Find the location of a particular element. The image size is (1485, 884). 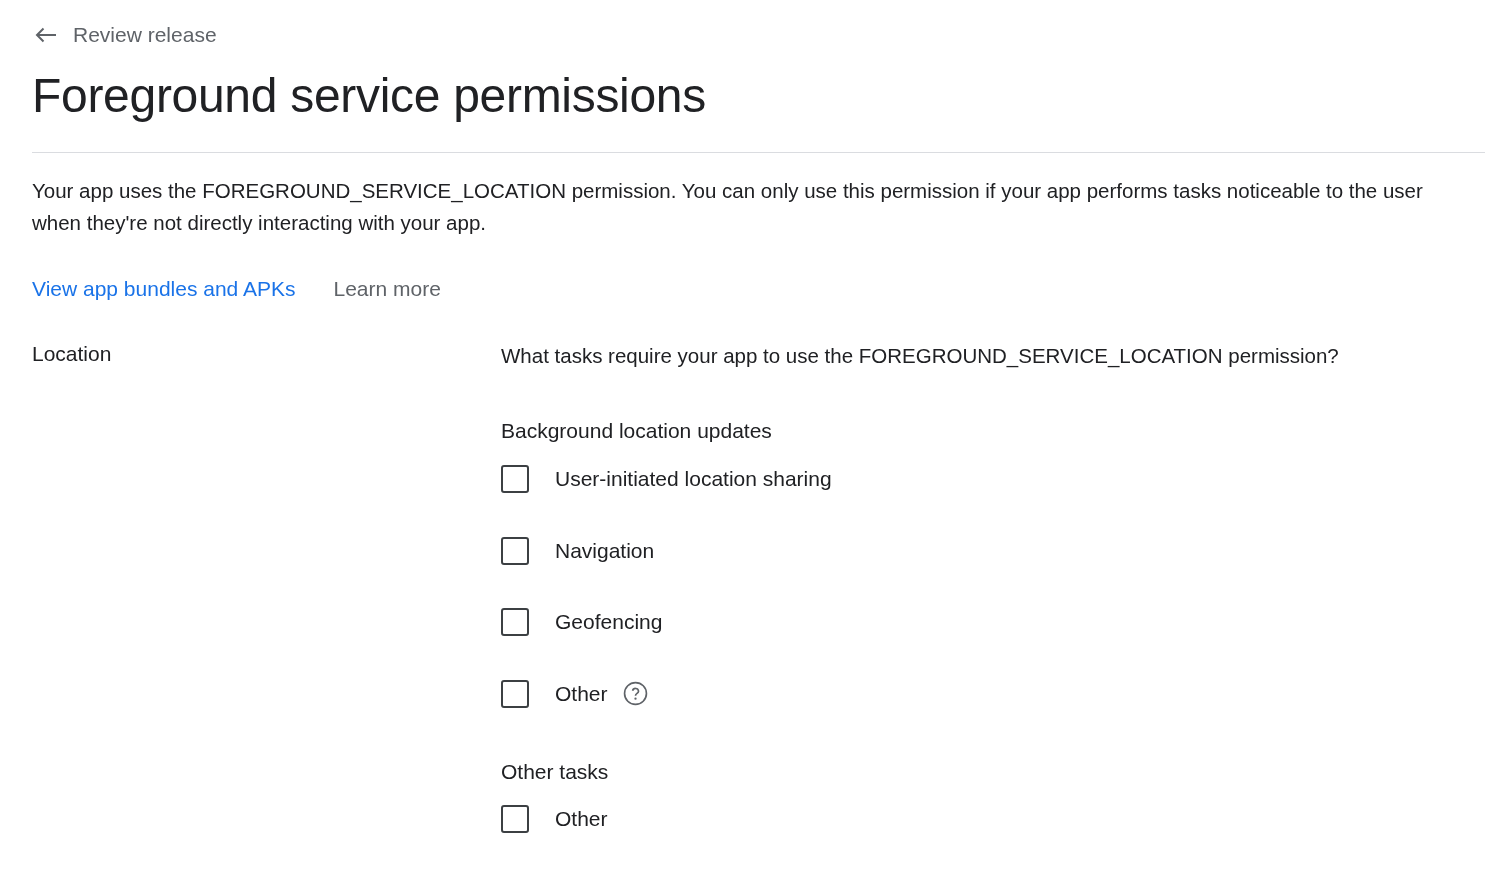

link: Learn more is located at coordinates (387, 289).